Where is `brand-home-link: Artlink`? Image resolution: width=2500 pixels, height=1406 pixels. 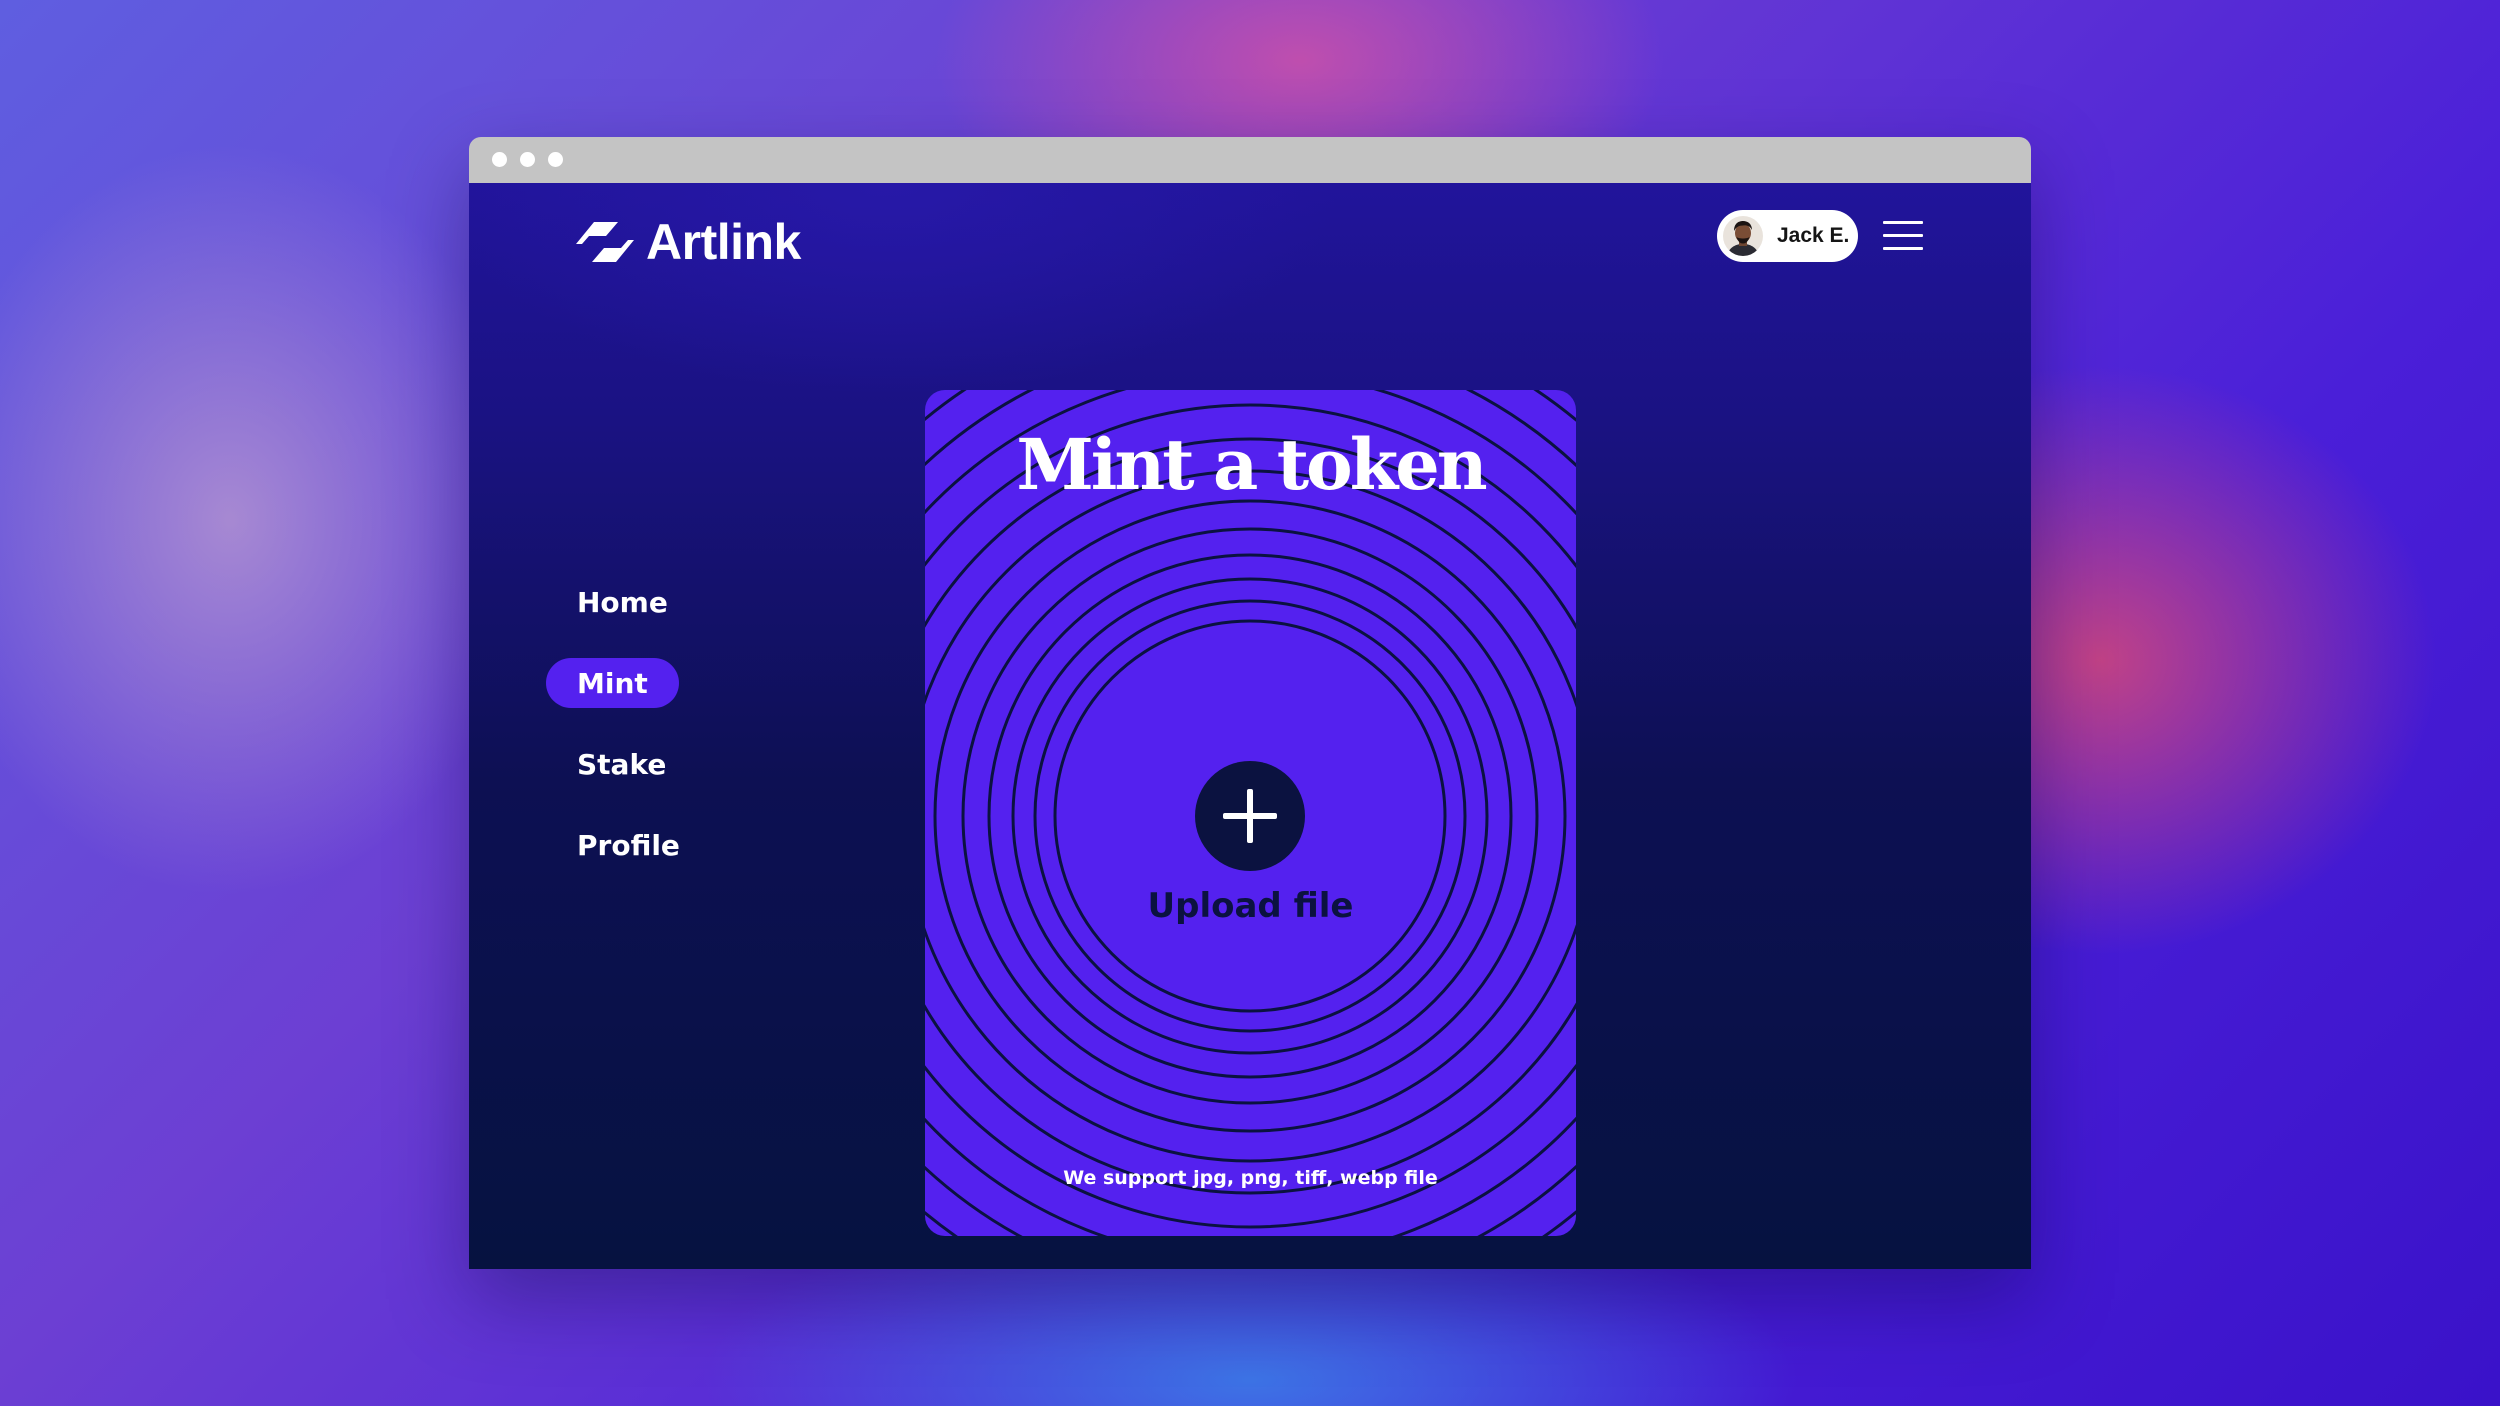 brand-home-link: Artlink is located at coordinates (688, 242).